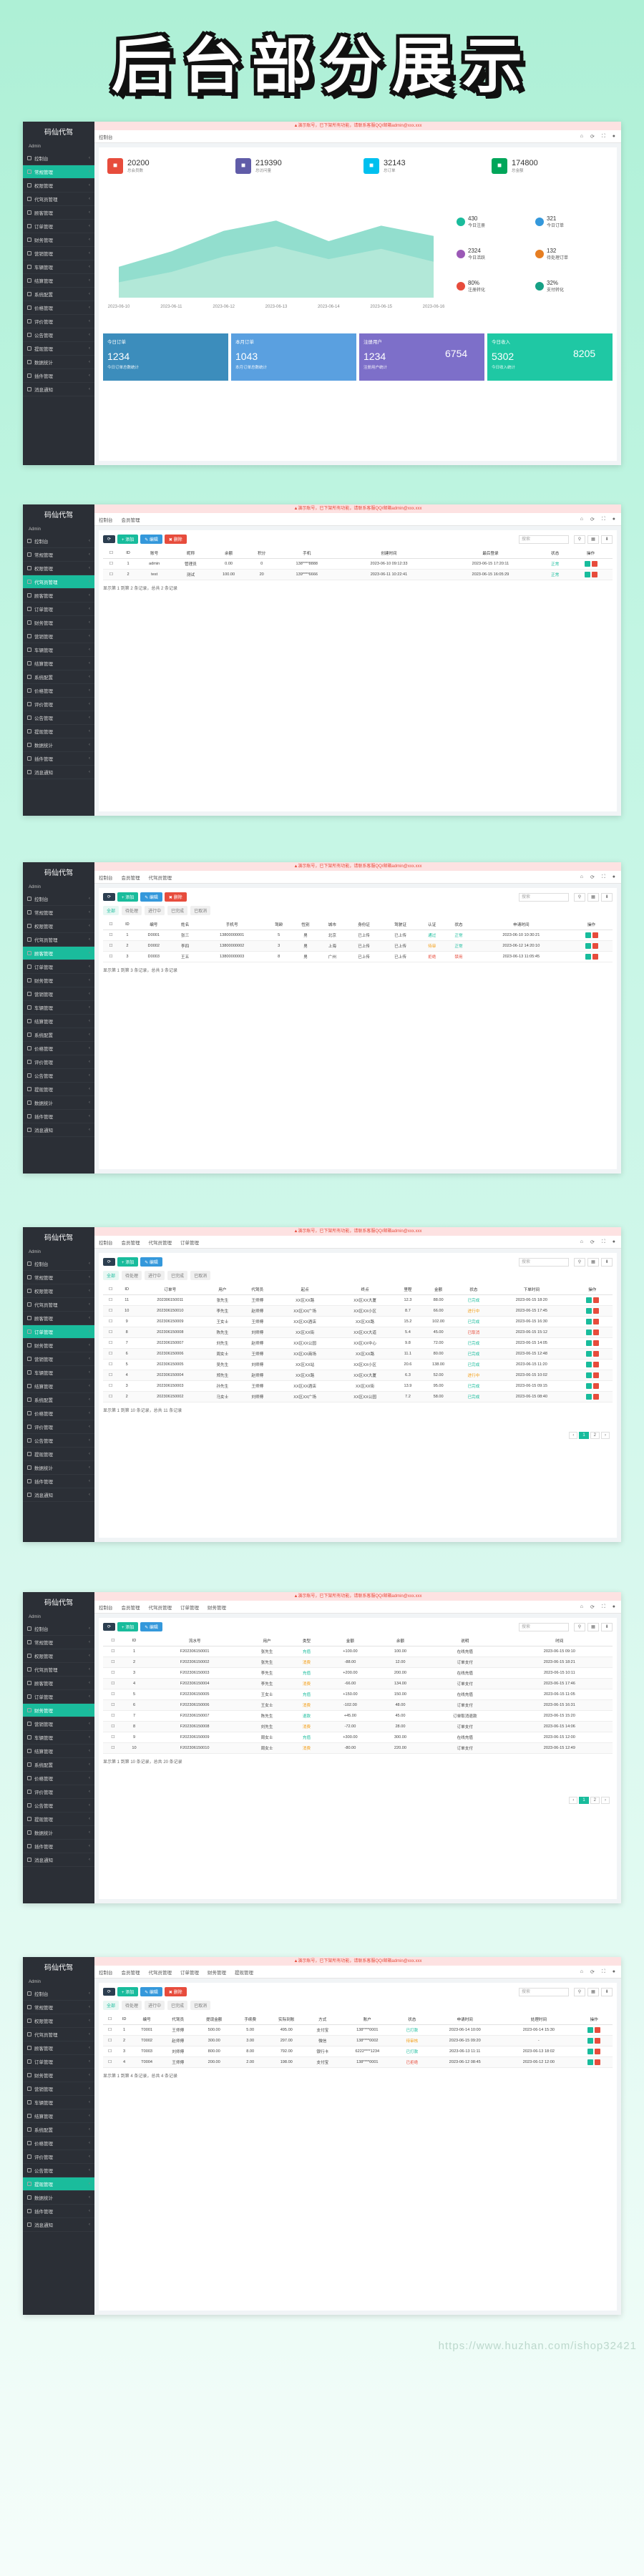 The height and width of the screenshot is (2576, 644). Describe the element at coordinates (607, 1991) in the screenshot. I see `export-icon: ⬇` at that location.